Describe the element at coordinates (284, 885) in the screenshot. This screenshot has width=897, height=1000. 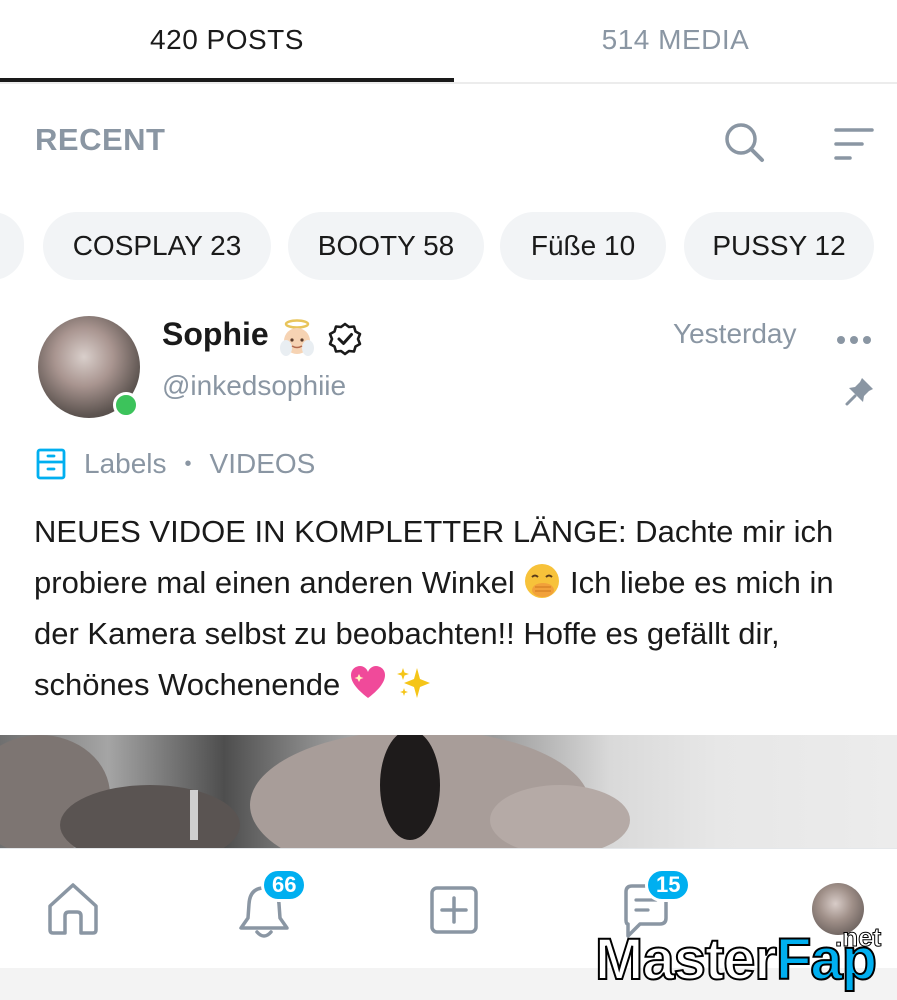
I see `notifications-badge: 66` at that location.